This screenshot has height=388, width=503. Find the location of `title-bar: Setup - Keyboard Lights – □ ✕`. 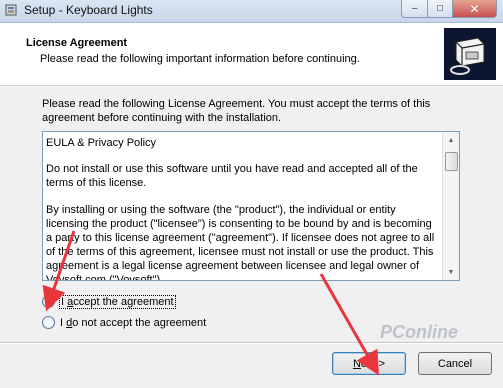

title-bar: Setup - Keyboard Lights – □ ✕ is located at coordinates (251, 11).